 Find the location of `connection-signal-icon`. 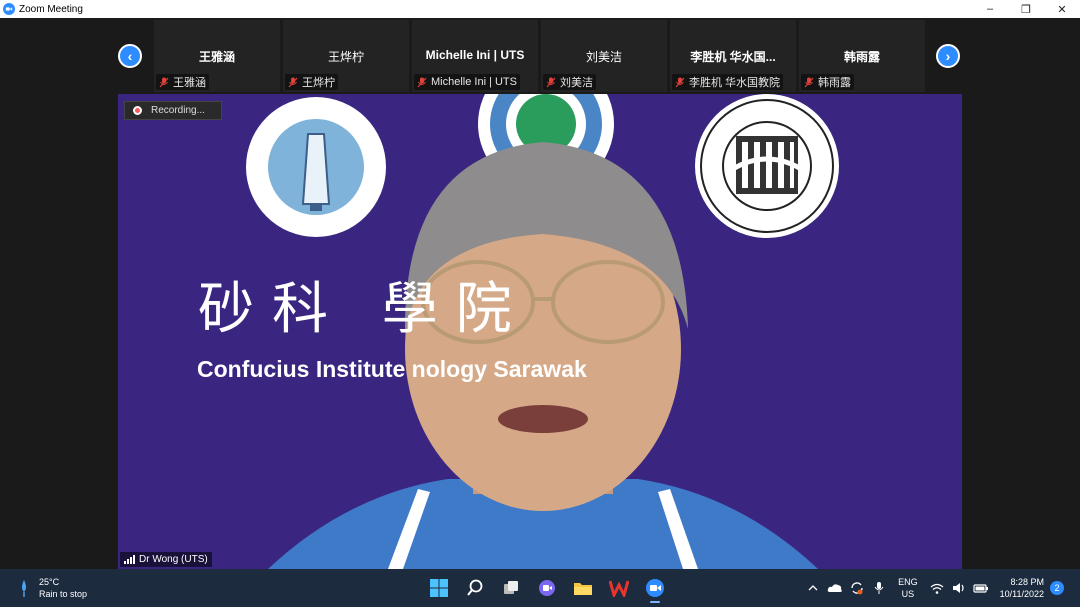

connection-signal-icon is located at coordinates (129, 559).